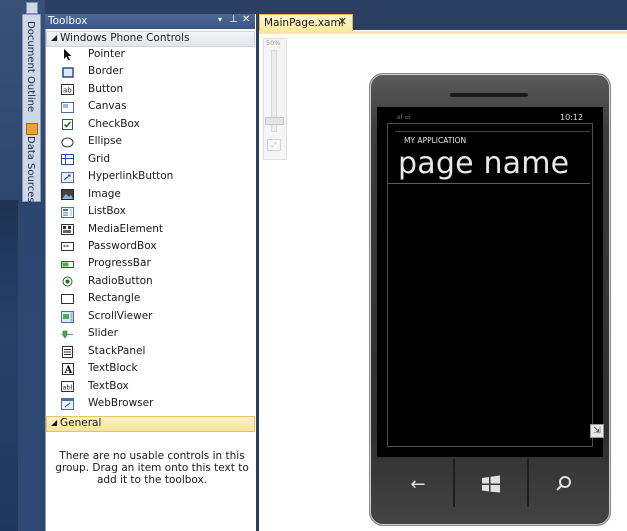 This screenshot has height=531, width=627. Describe the element at coordinates (68, 21) in the screenshot. I see `toolbox-title: Toolbox` at that location.